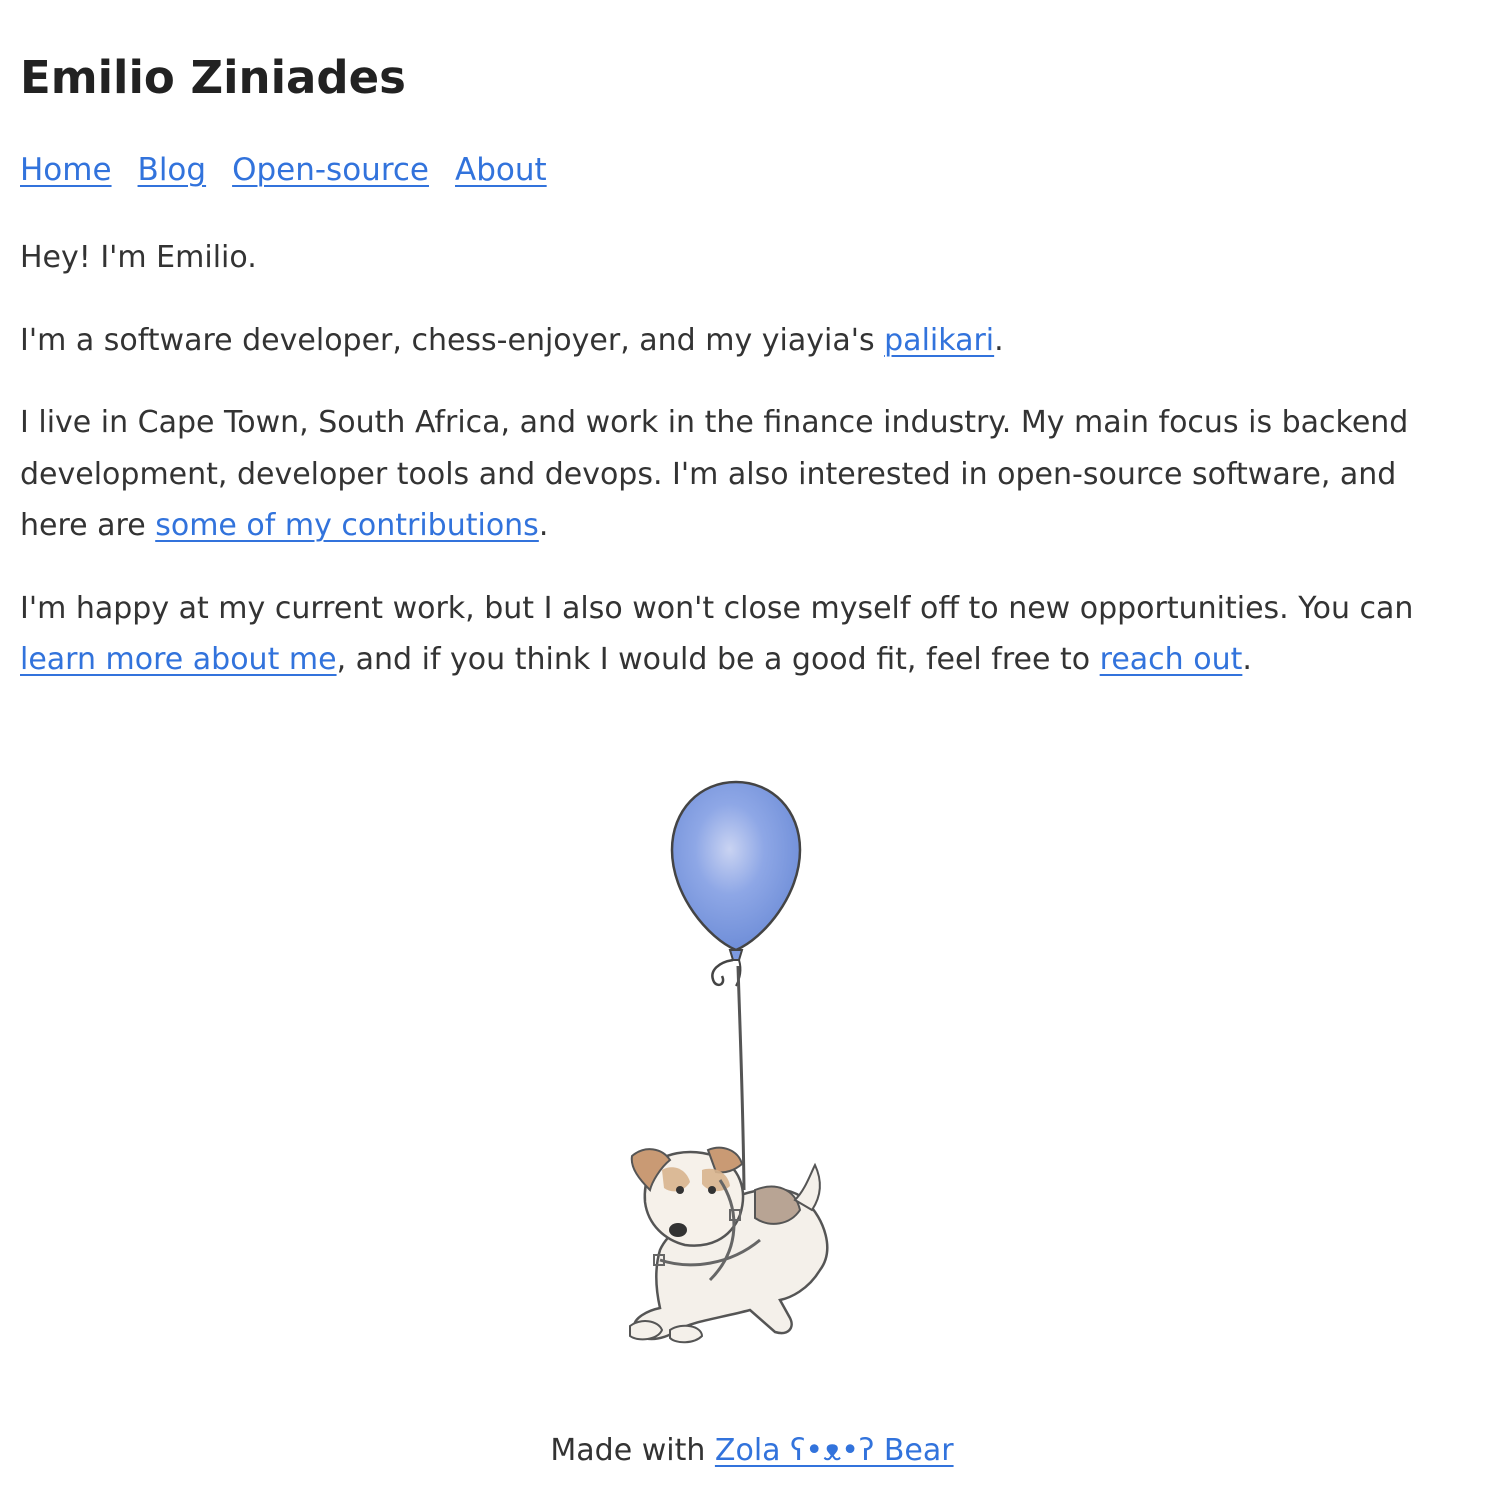 The height and width of the screenshot is (1502, 1504). What do you see at coordinates (501, 170) in the screenshot?
I see `nav-about-link: About` at bounding box center [501, 170].